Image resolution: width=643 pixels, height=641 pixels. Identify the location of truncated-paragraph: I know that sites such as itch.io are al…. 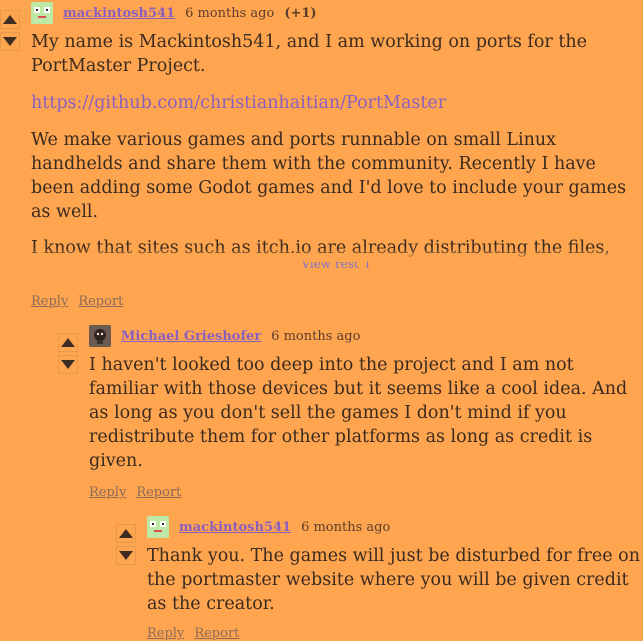
(337, 249).